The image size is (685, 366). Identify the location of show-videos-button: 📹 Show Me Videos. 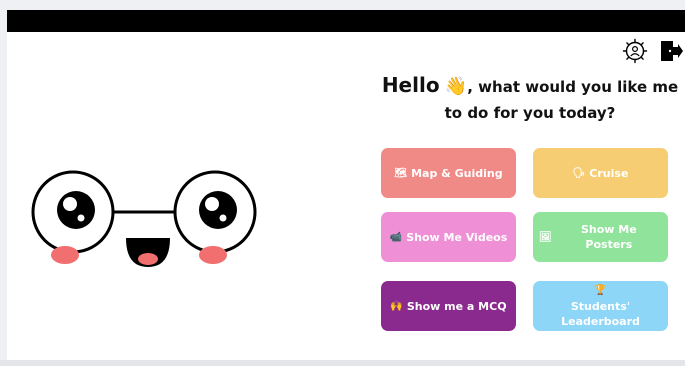
(448, 237).